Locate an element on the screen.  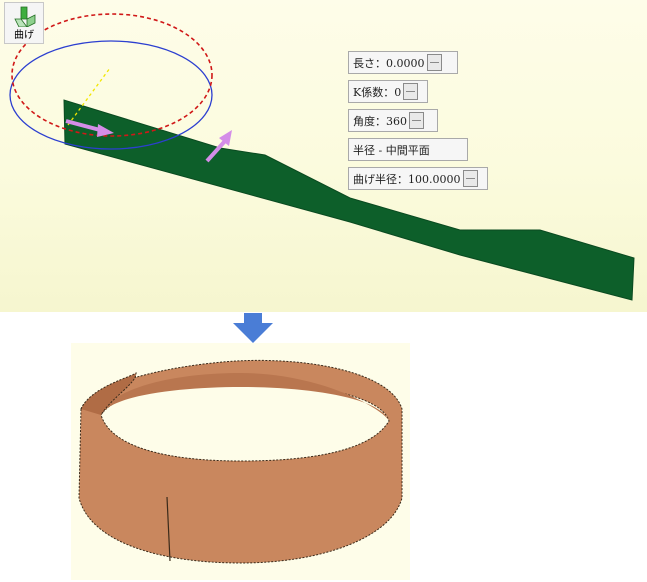
angle-value: 角度：360 is located at coordinates (380, 121).